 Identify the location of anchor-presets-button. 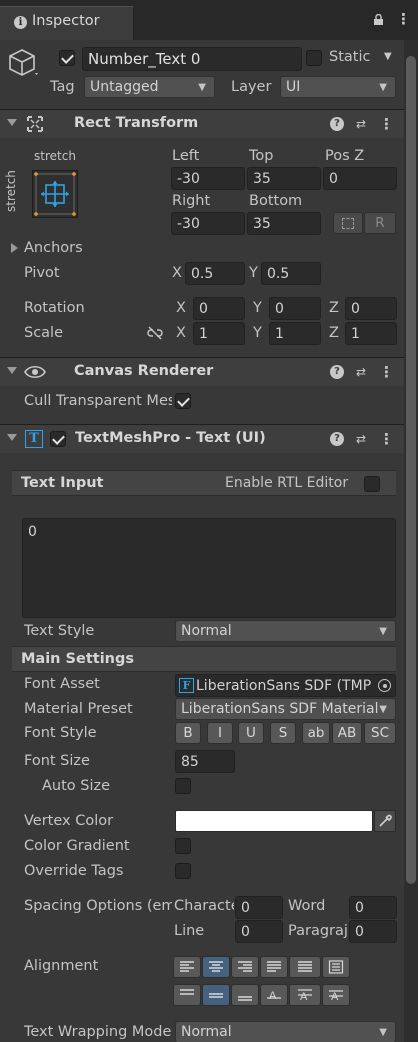
(55, 194).